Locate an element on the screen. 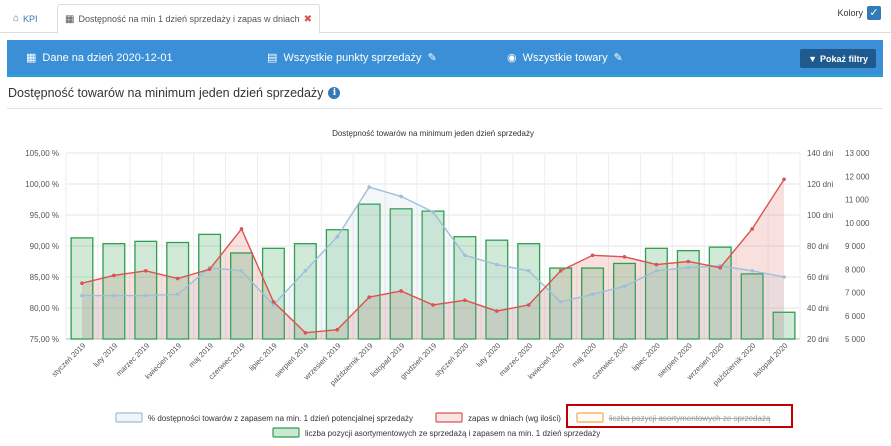 The image size is (891, 446). x-tick-label: luty 2020 is located at coordinates (488, 355).